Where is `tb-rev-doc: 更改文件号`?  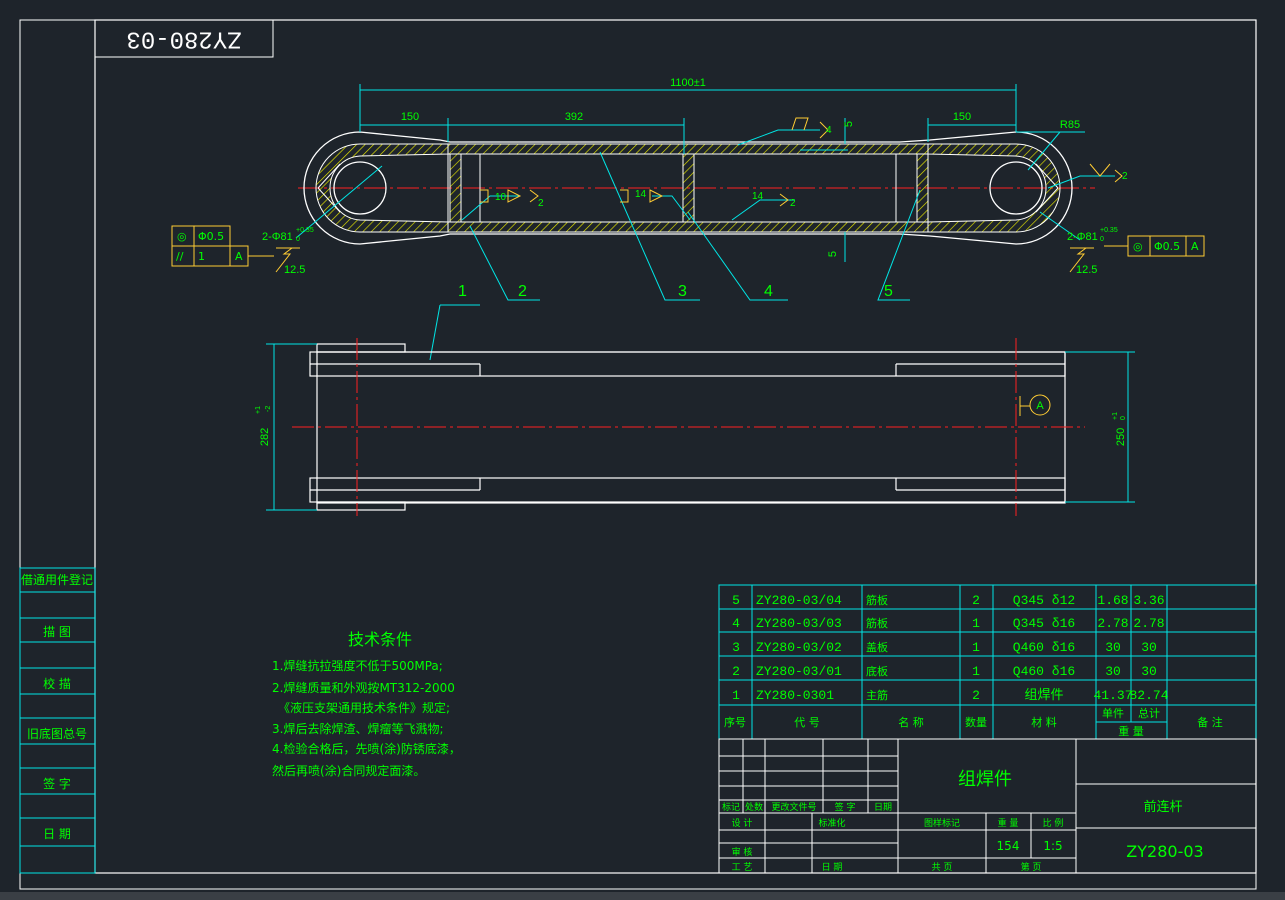
tb-rev-doc: 更改文件号 is located at coordinates (793, 807).